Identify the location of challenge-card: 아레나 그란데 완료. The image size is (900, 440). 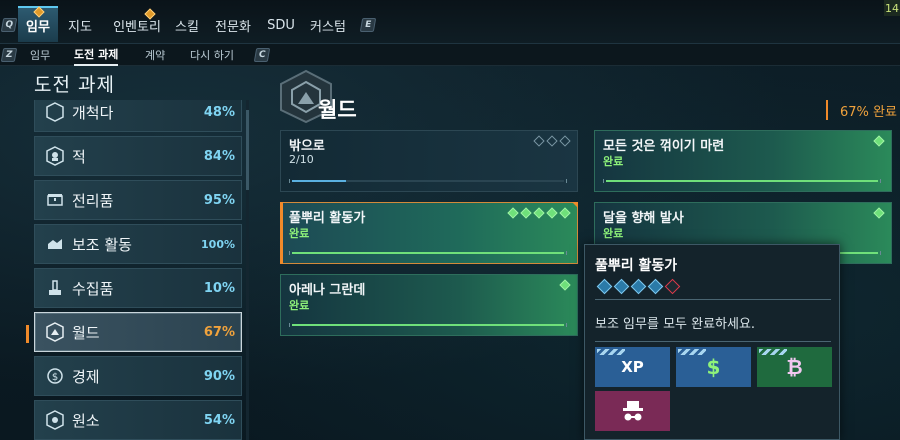
(429, 305).